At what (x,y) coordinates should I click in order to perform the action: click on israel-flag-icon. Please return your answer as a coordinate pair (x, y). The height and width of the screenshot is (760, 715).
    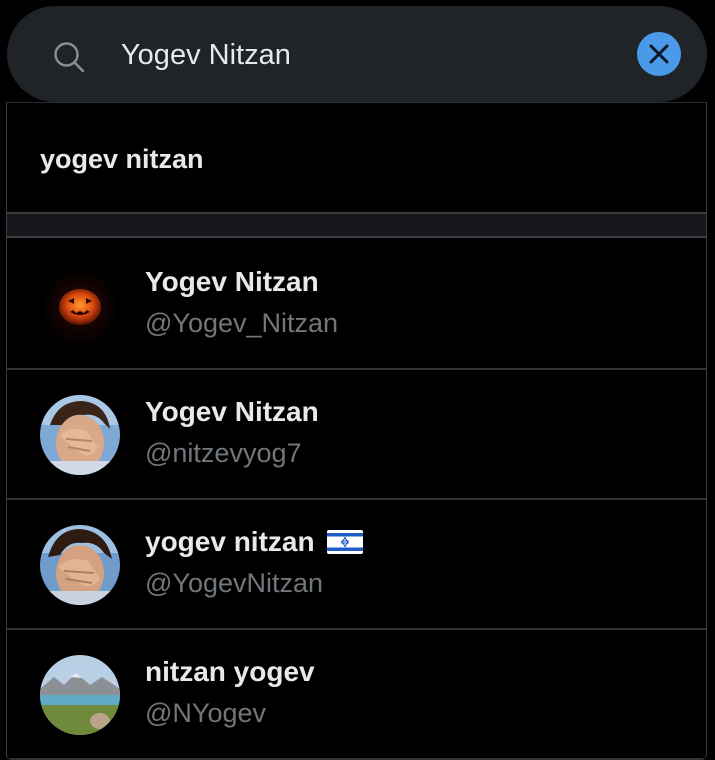
    Looking at the image, I should click on (344, 542).